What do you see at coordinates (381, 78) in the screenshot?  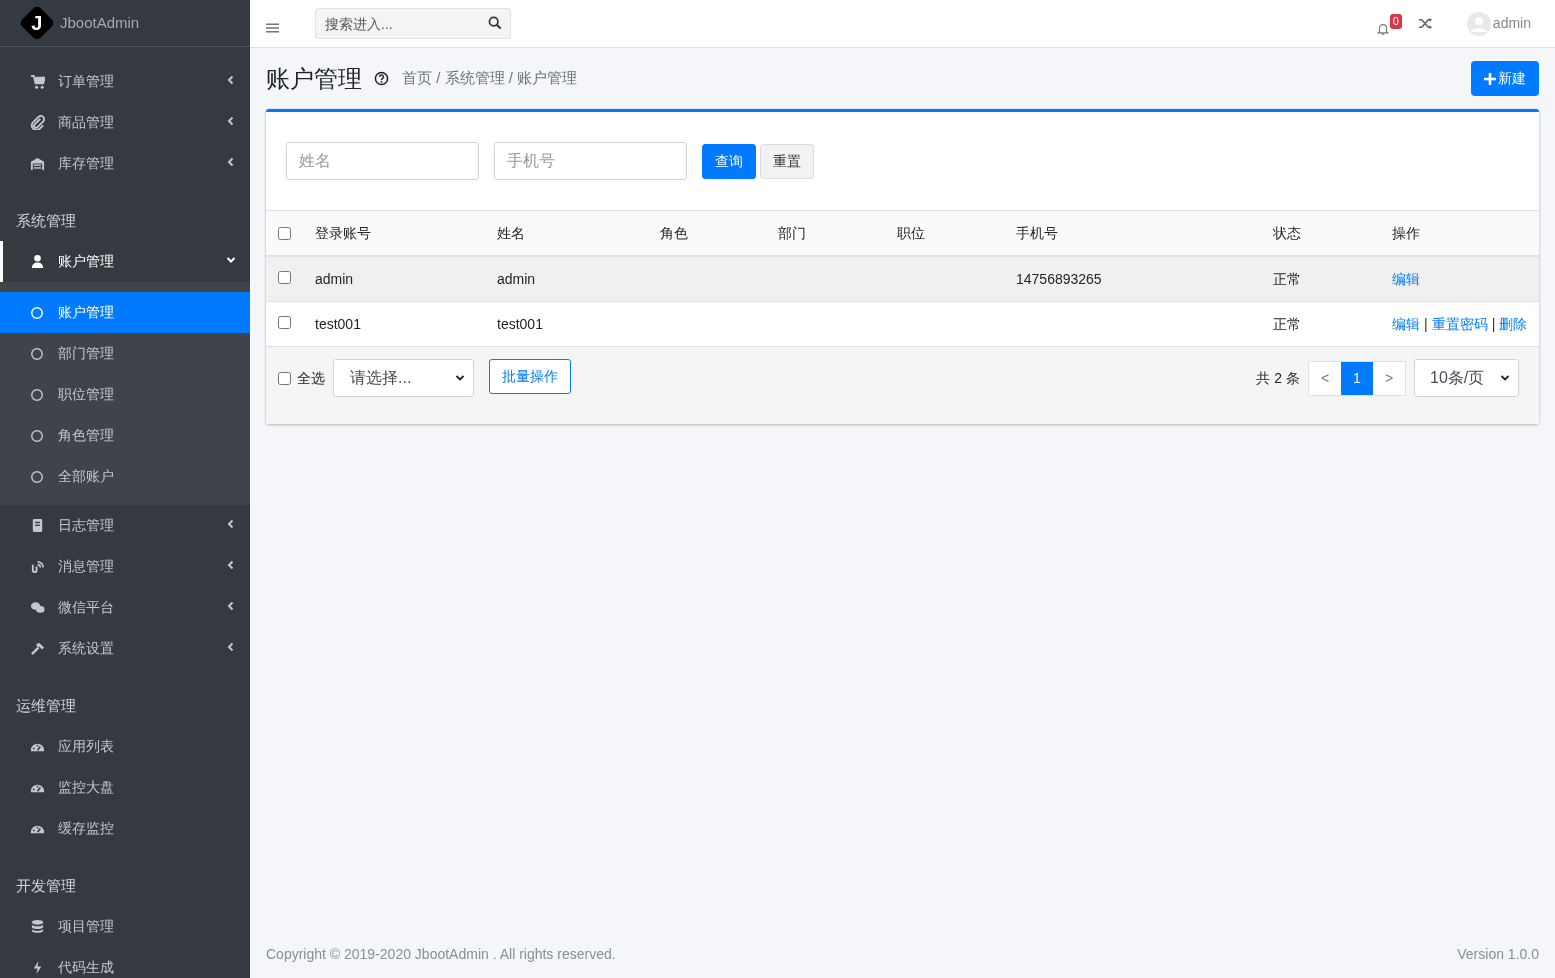 I see `help-icon` at bounding box center [381, 78].